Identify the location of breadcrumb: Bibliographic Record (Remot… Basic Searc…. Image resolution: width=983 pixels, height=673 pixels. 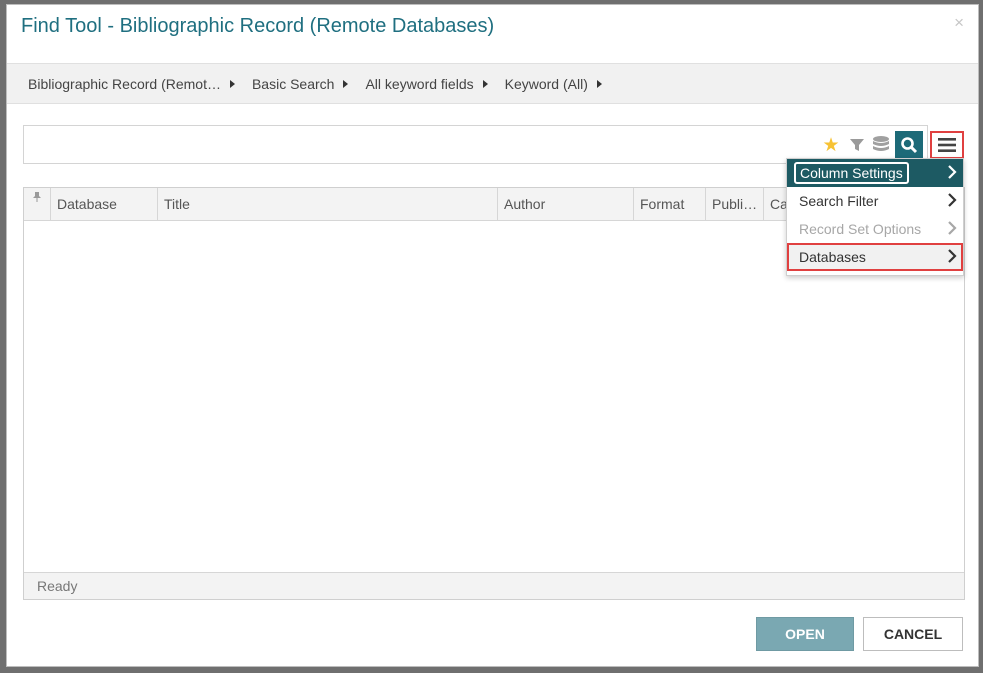
(492, 83).